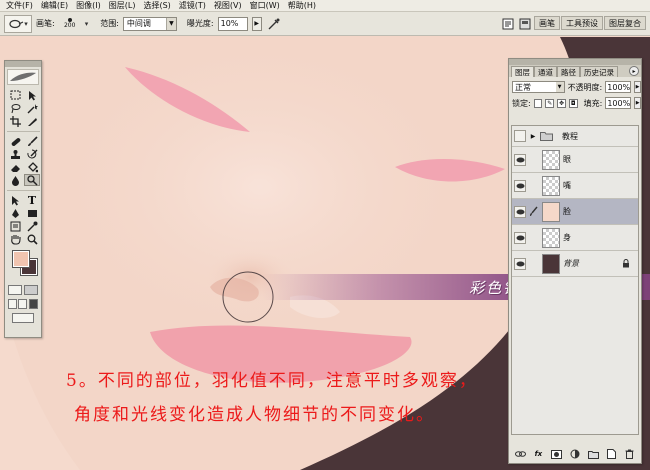 The image size is (650, 470). Describe the element at coordinates (618, 103) in the screenshot. I see `fill-input: 100%` at that location.